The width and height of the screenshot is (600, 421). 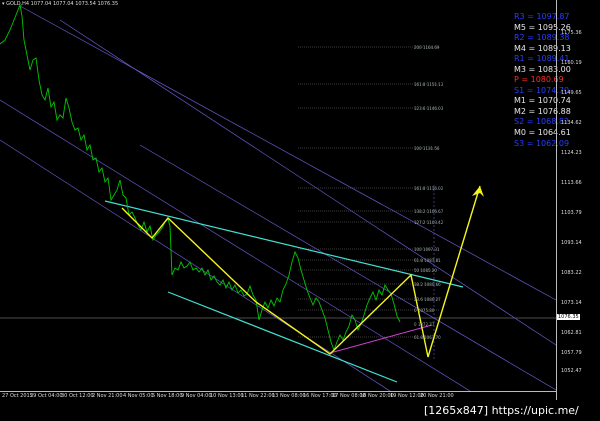 What do you see at coordinates (437, 396) in the screenshot?
I see `time-tick: 20 Nov 21:00` at bounding box center [437, 396].